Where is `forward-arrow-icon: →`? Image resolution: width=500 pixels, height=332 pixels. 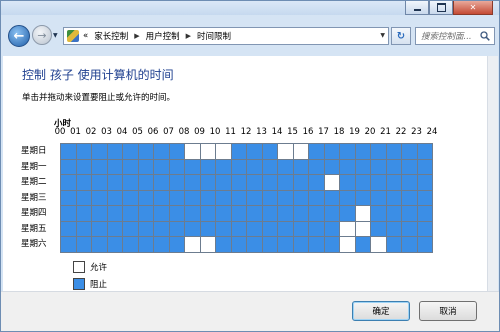 forward-arrow-icon: → is located at coordinates (42, 35).